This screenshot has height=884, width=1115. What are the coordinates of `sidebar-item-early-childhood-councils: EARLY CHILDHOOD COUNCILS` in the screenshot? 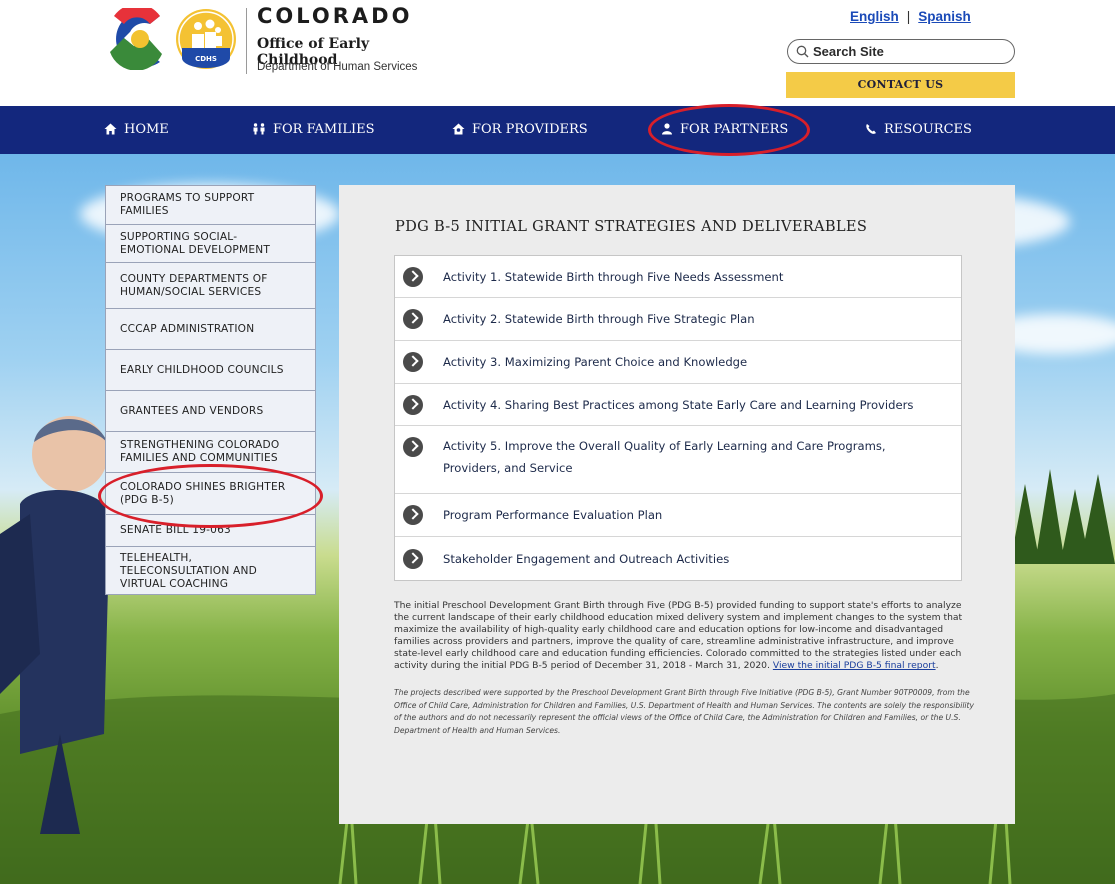 It's located at (210, 370).